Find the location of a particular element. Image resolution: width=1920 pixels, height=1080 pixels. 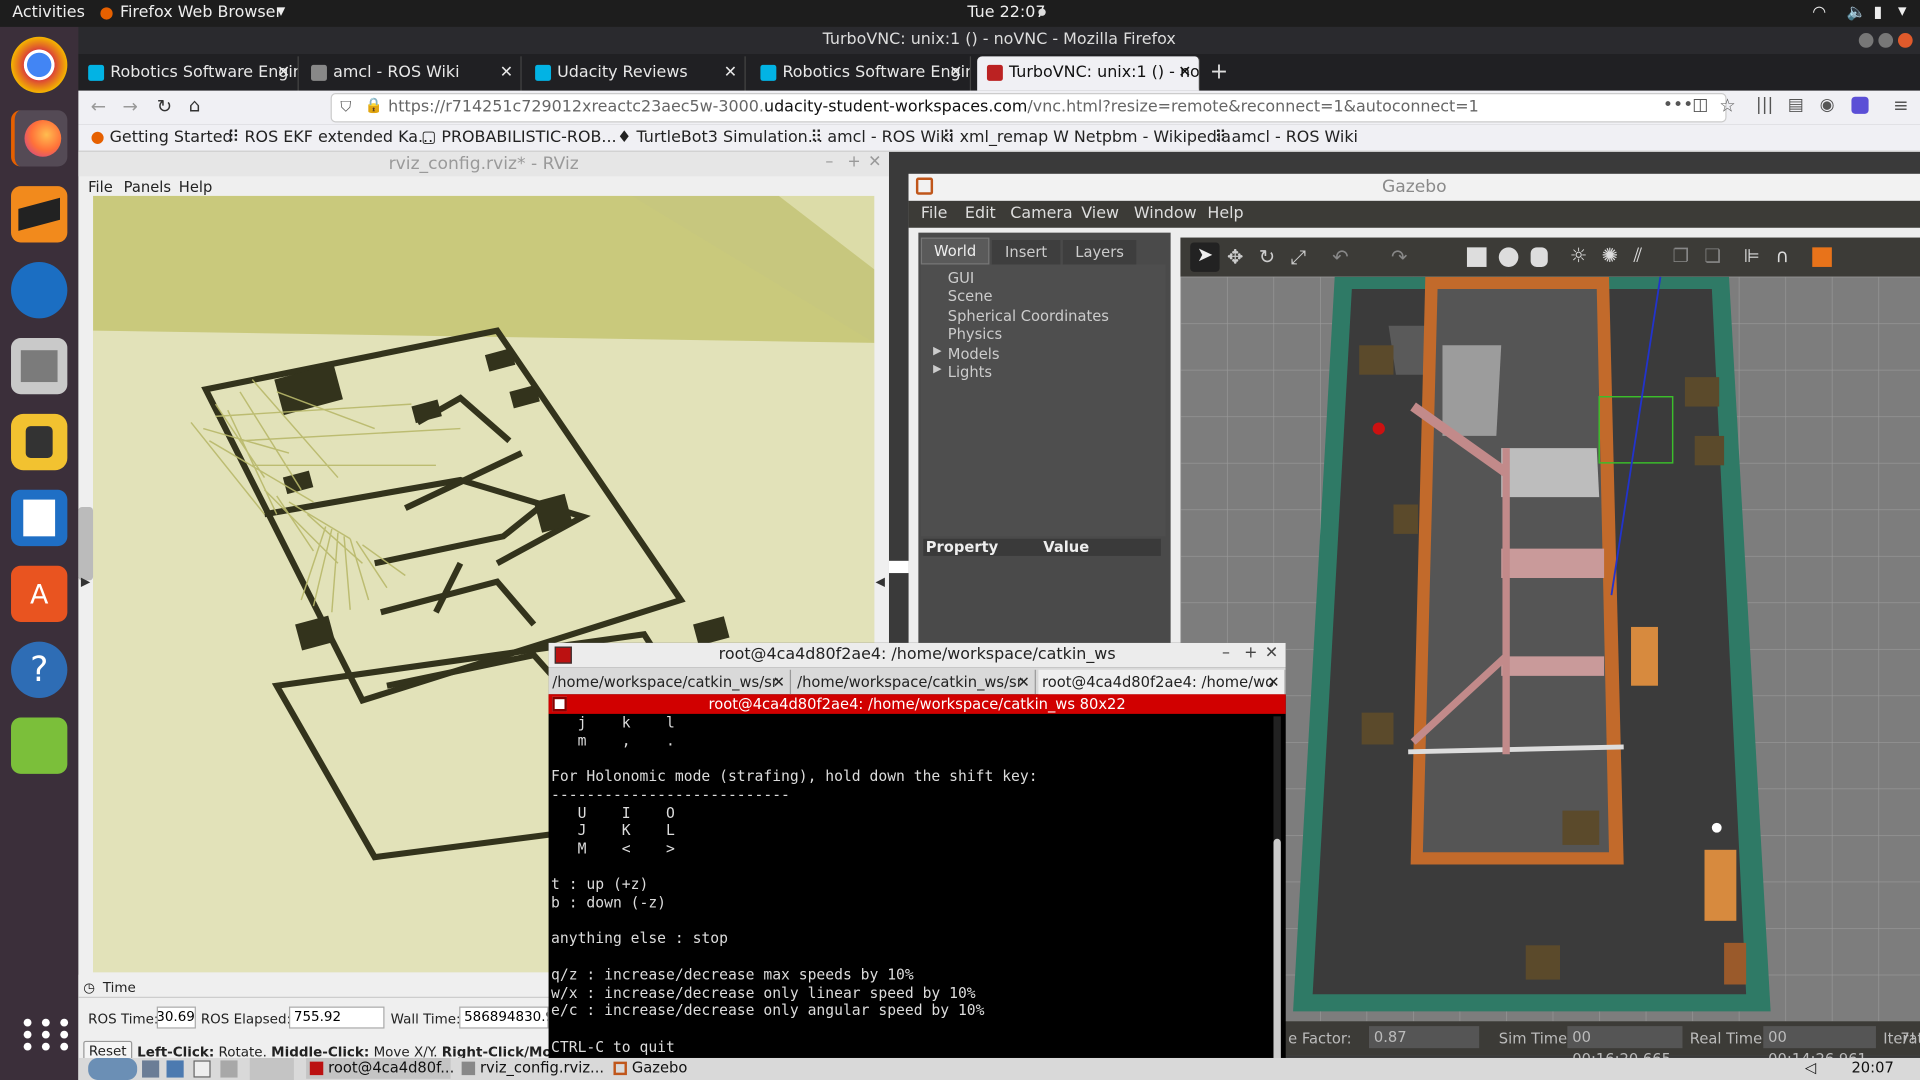

menu-panels: Panels is located at coordinates (147, 187).